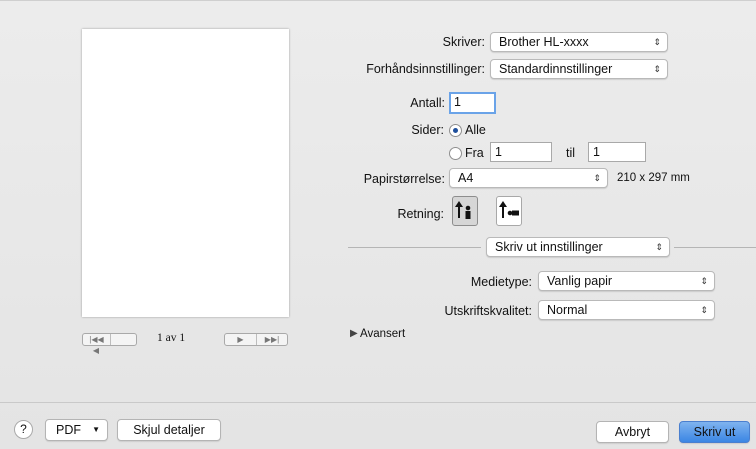 The width and height of the screenshot is (756, 449). I want to click on presets-popup: Standardinnstillinger ⇕, so click(579, 69).